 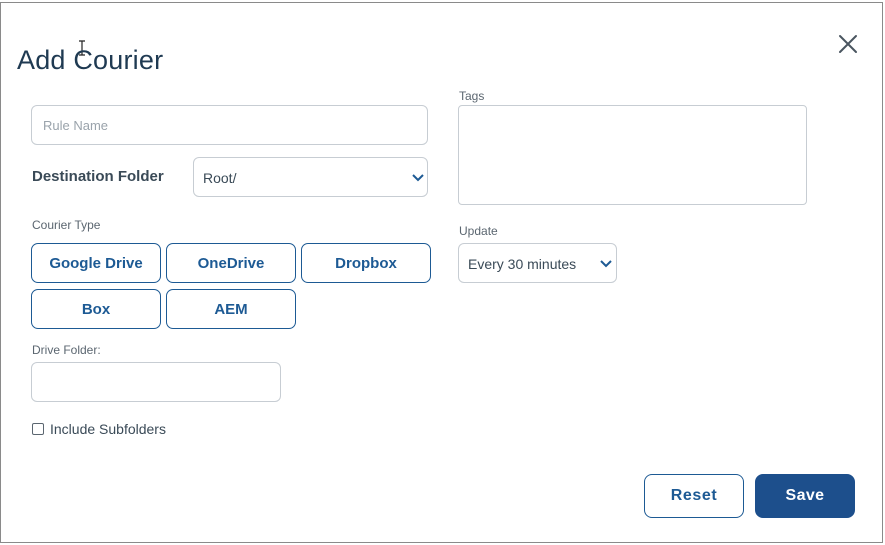 What do you see at coordinates (96, 263) in the screenshot?
I see `courier-type-google-drive-button: Google Drive` at bounding box center [96, 263].